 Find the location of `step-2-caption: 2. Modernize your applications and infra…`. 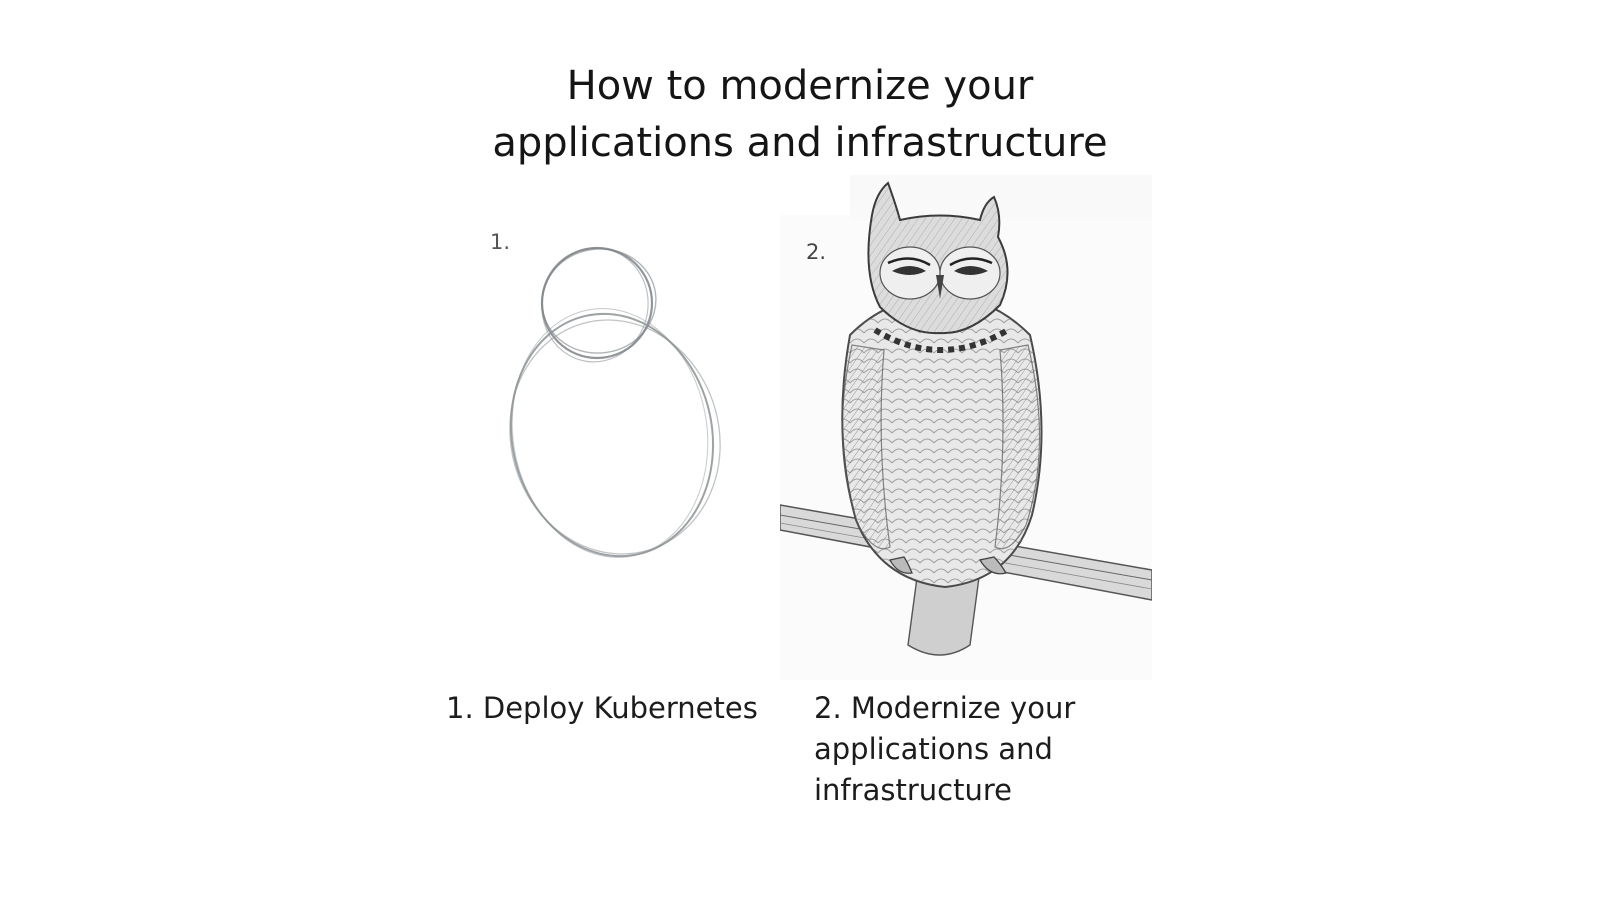

step-2-caption: 2. Modernize your applications and infra… is located at coordinates (974, 749).